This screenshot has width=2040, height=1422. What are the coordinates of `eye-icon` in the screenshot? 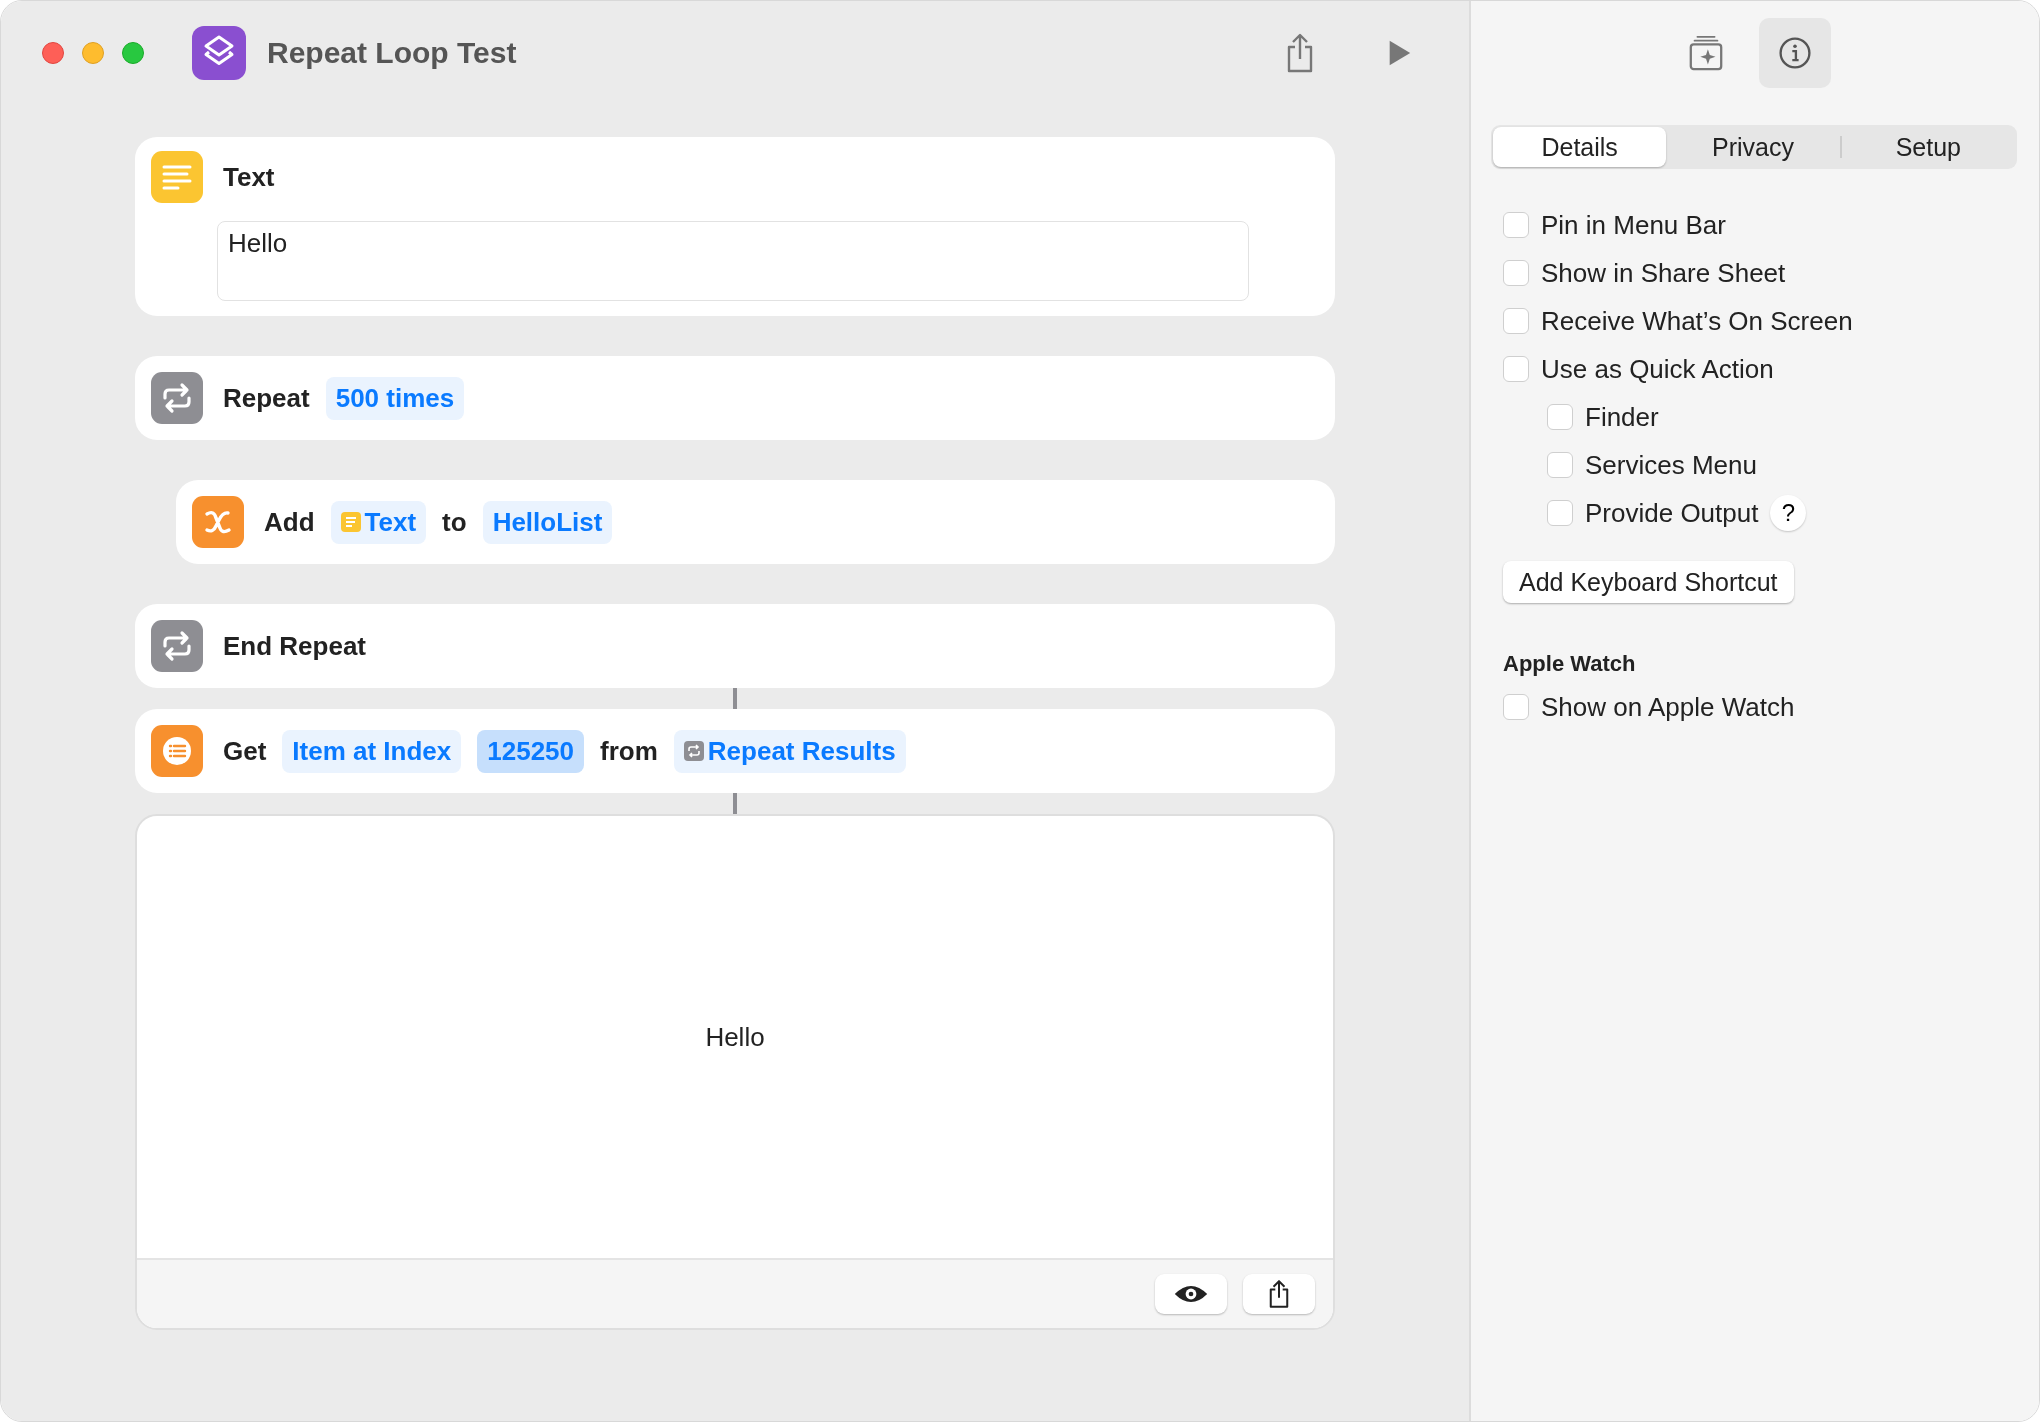 It's located at (1191, 1294).